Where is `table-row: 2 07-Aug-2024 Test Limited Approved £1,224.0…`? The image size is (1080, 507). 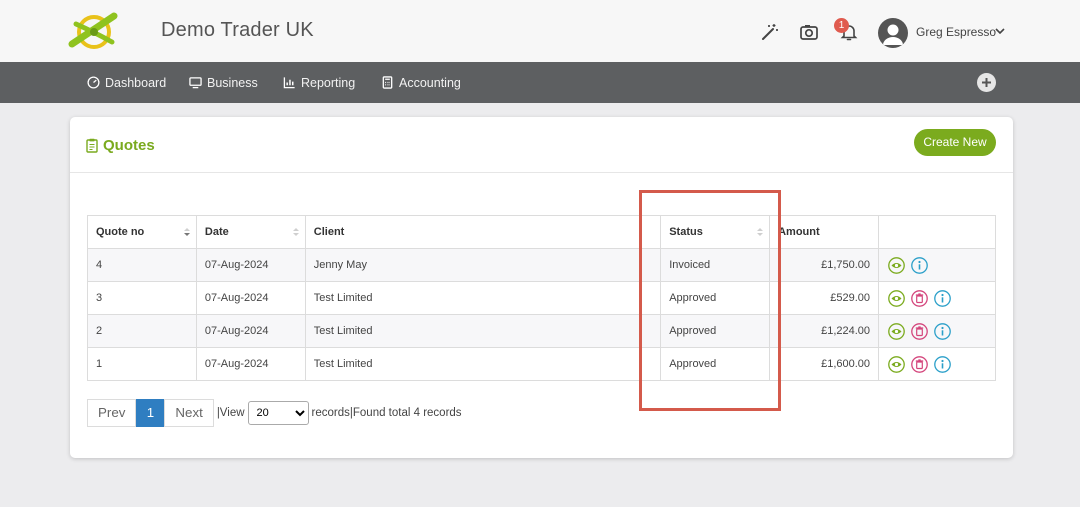 table-row: 2 07-Aug-2024 Test Limited Approved £1,224.0… is located at coordinates (541, 331).